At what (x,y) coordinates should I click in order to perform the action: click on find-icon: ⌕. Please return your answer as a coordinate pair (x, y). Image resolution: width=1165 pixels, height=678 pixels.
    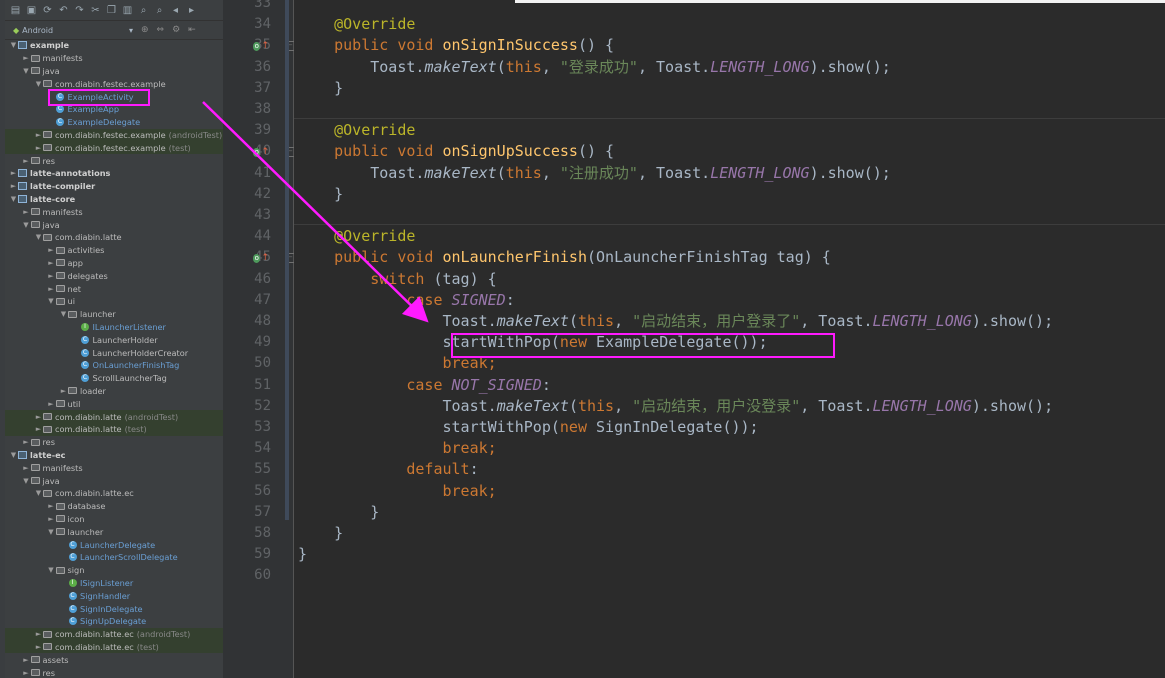
    Looking at the image, I should click on (143, 10).